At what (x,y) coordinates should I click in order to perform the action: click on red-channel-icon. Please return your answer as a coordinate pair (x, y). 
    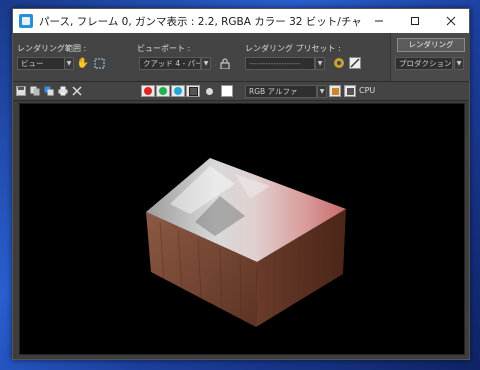
    Looking at the image, I should click on (148, 91).